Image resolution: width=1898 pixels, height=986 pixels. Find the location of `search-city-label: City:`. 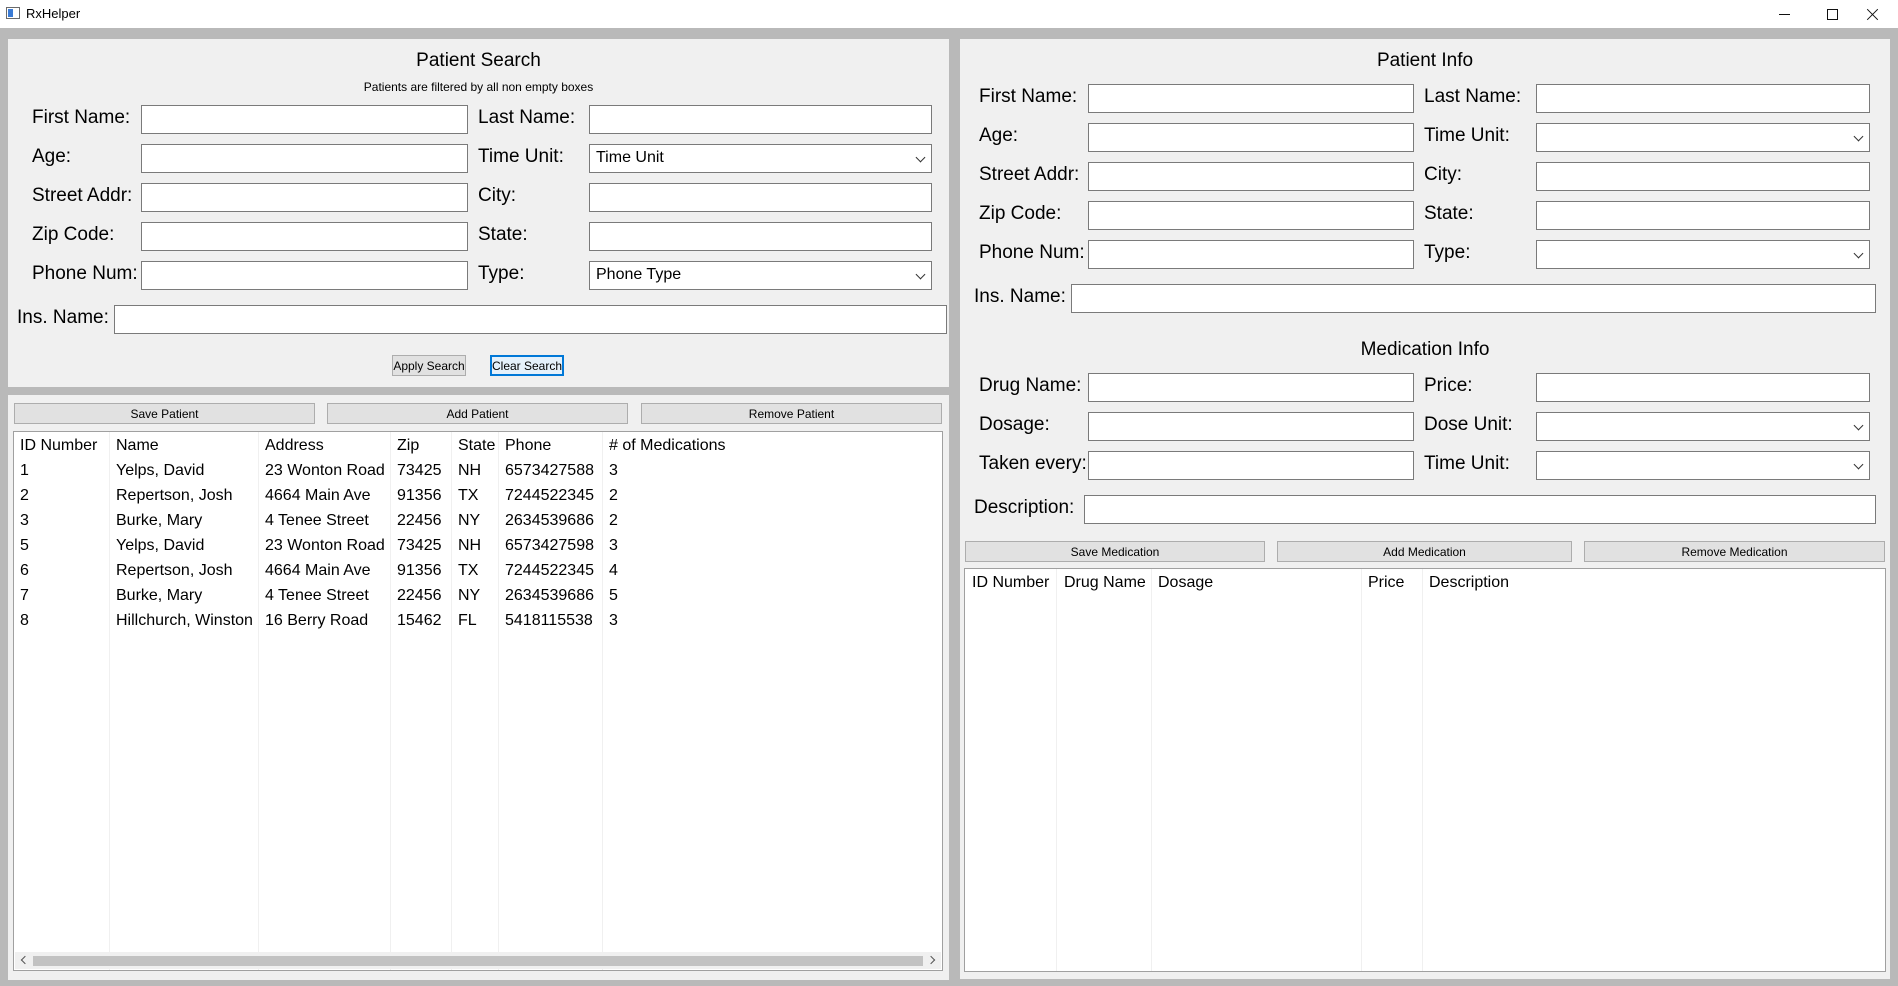

search-city-label: City: is located at coordinates (497, 195).